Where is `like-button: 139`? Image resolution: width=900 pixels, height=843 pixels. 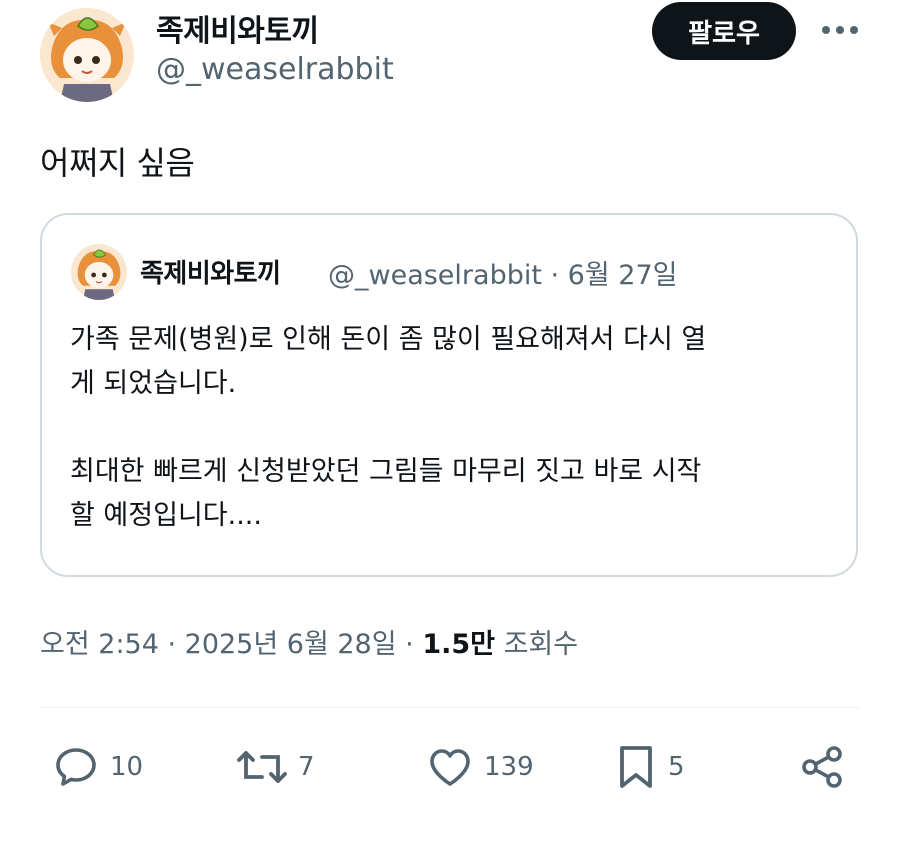
like-button: 139 is located at coordinates (480, 767).